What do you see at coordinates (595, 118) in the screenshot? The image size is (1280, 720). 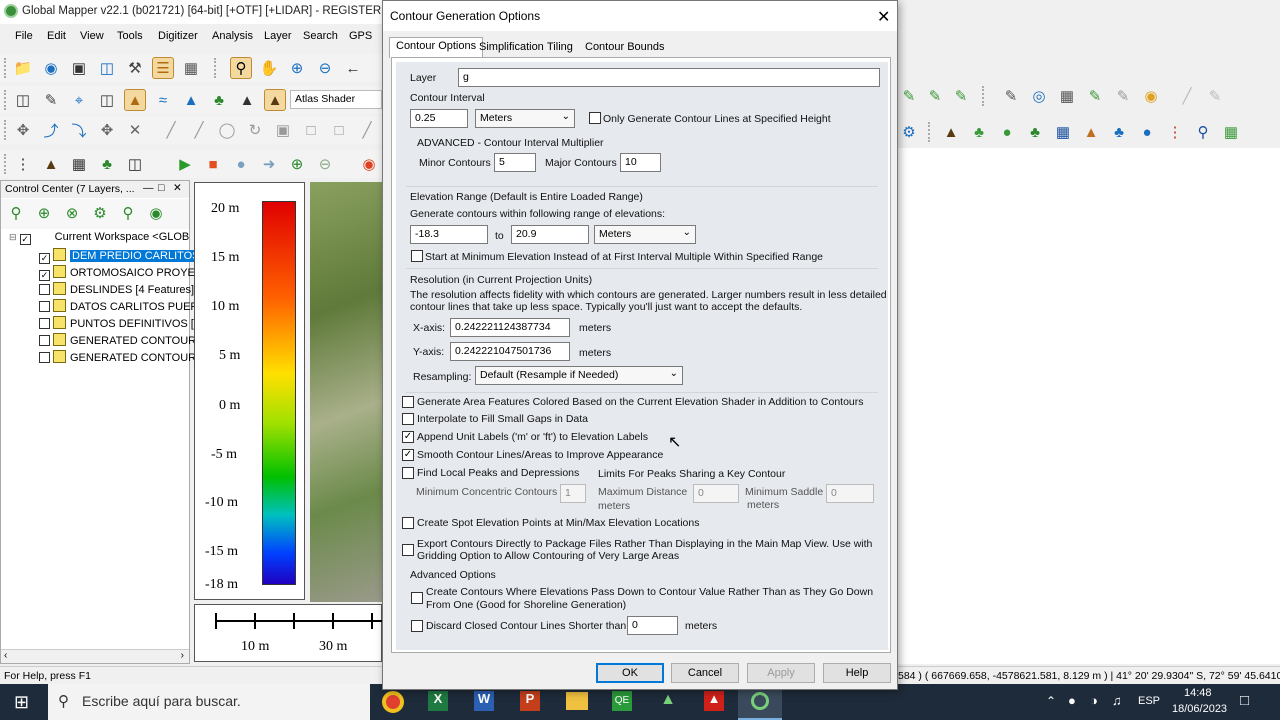 I see `only-specified-height-checkbox` at bounding box center [595, 118].